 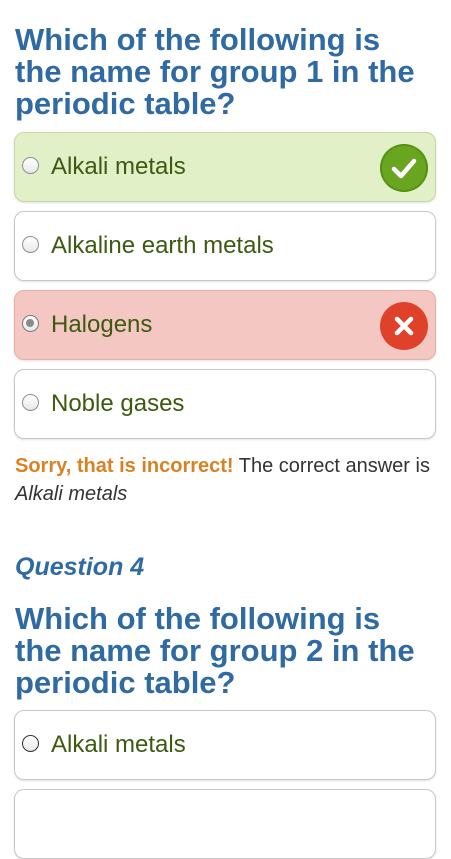 What do you see at coordinates (404, 168) in the screenshot?
I see `checkmark-icon` at bounding box center [404, 168].